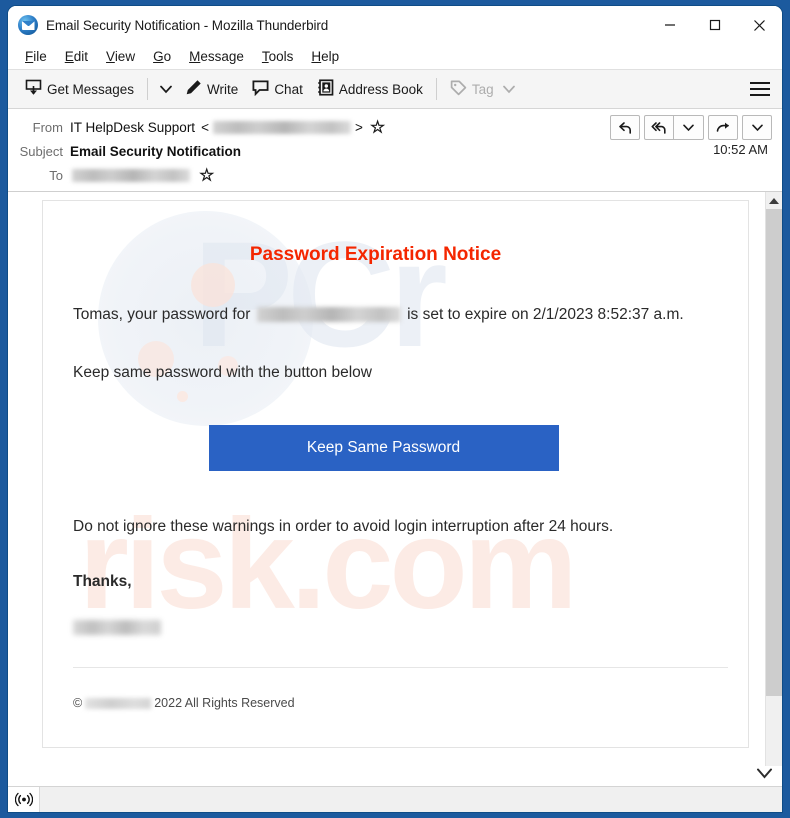  Describe the element at coordinates (265, 56) in the screenshot. I see `menu-tools-accesskey: T` at that location.